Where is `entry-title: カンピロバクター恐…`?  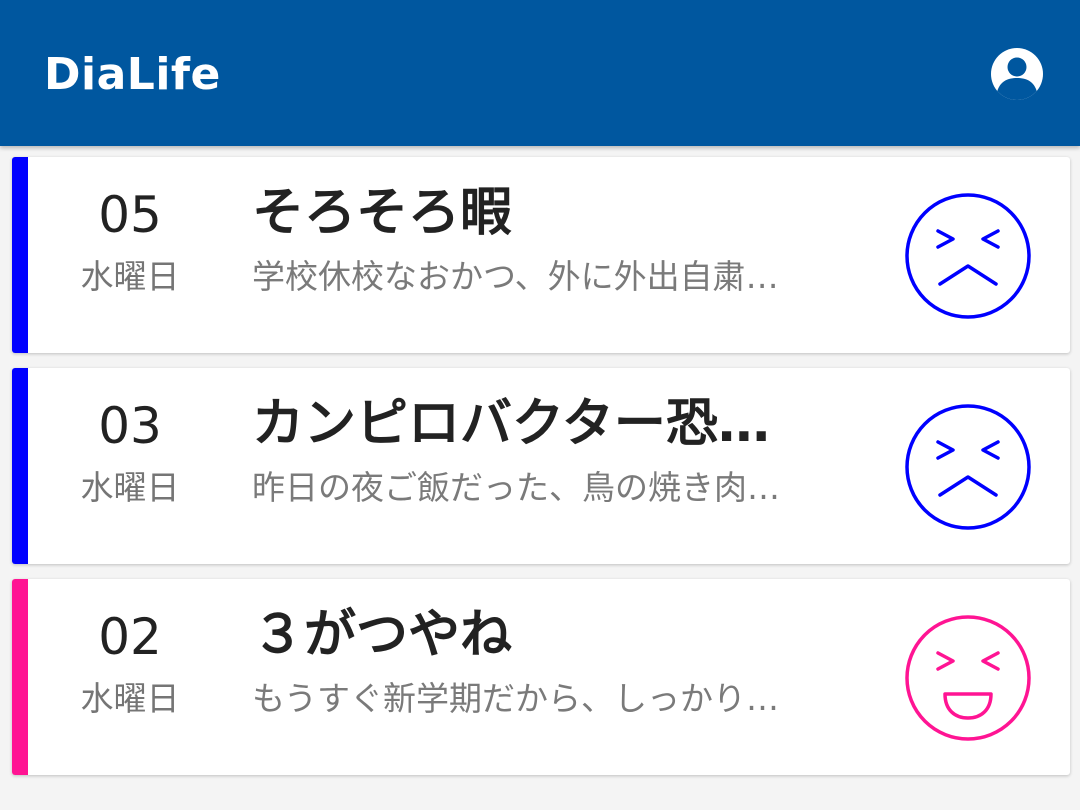 entry-title: カンピロバクター恐… is located at coordinates (511, 424).